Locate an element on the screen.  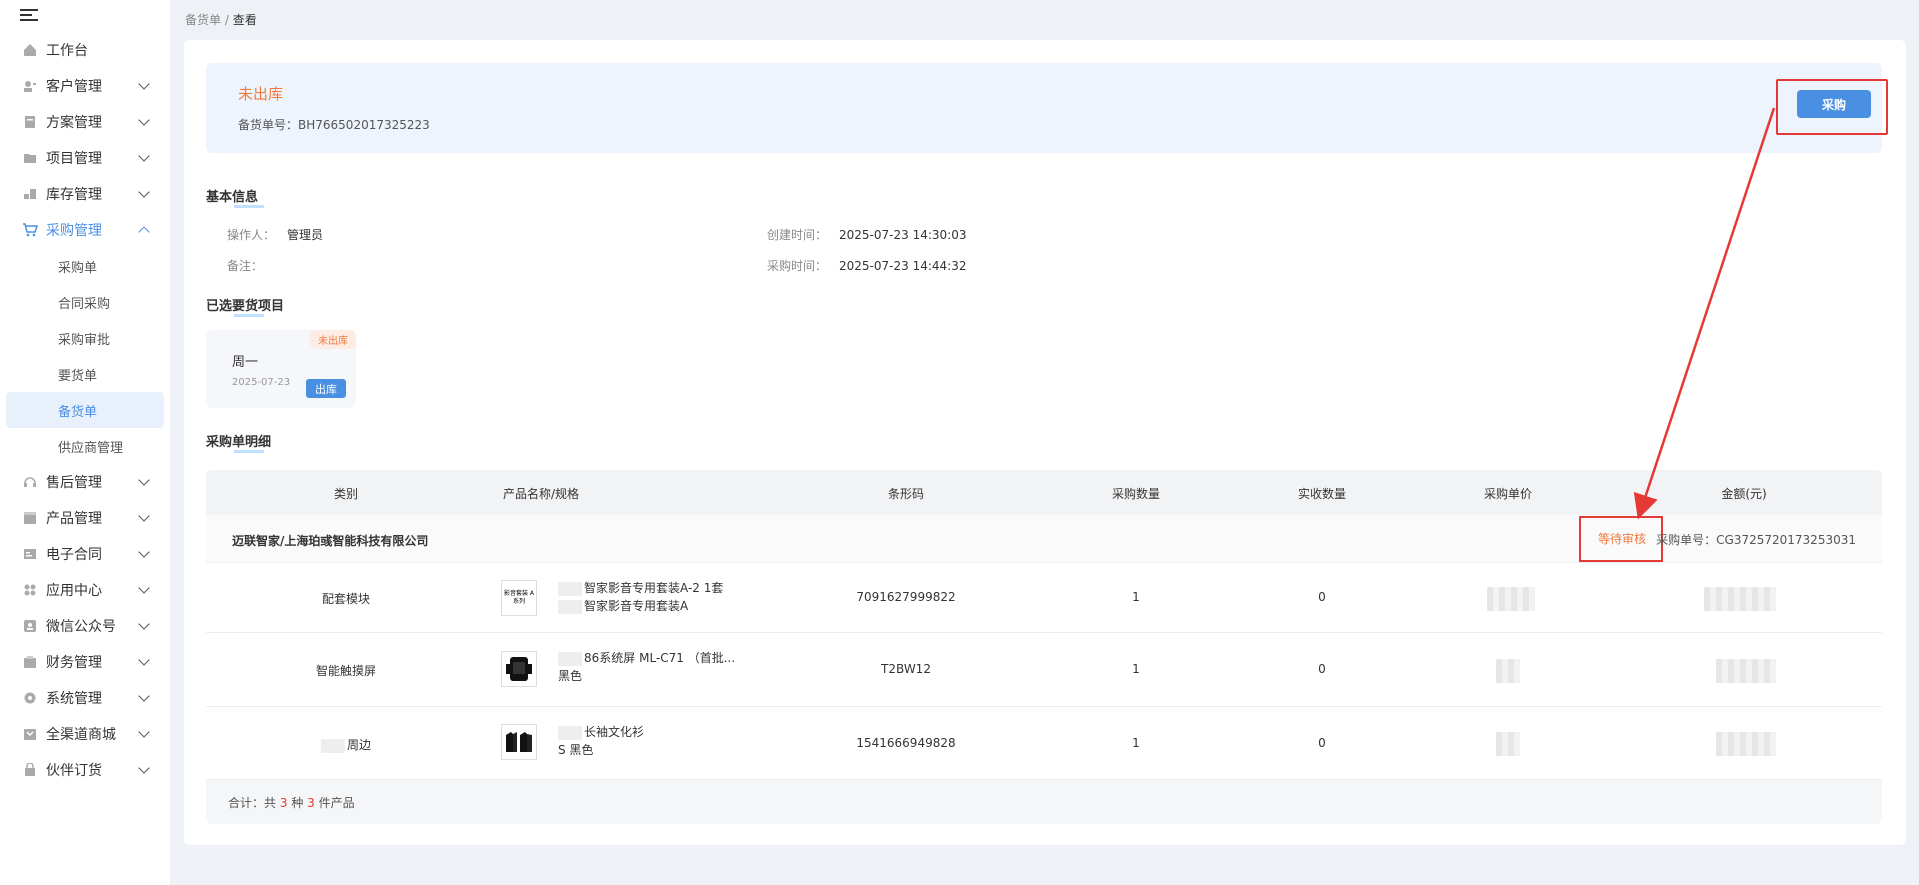
sidebar-item-wechat: 微信公众号 is located at coordinates (85, 626).